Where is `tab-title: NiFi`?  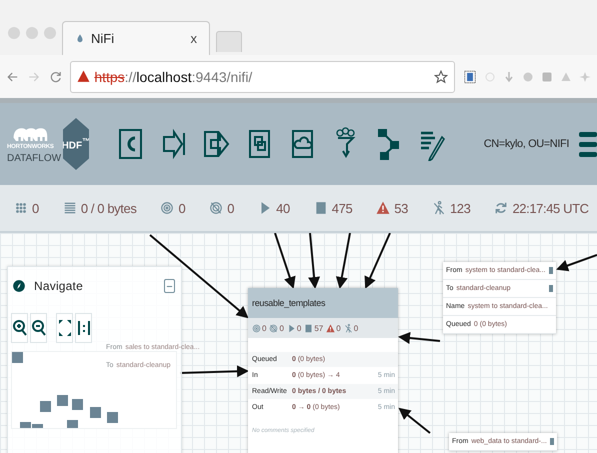 tab-title: NiFi is located at coordinates (103, 38).